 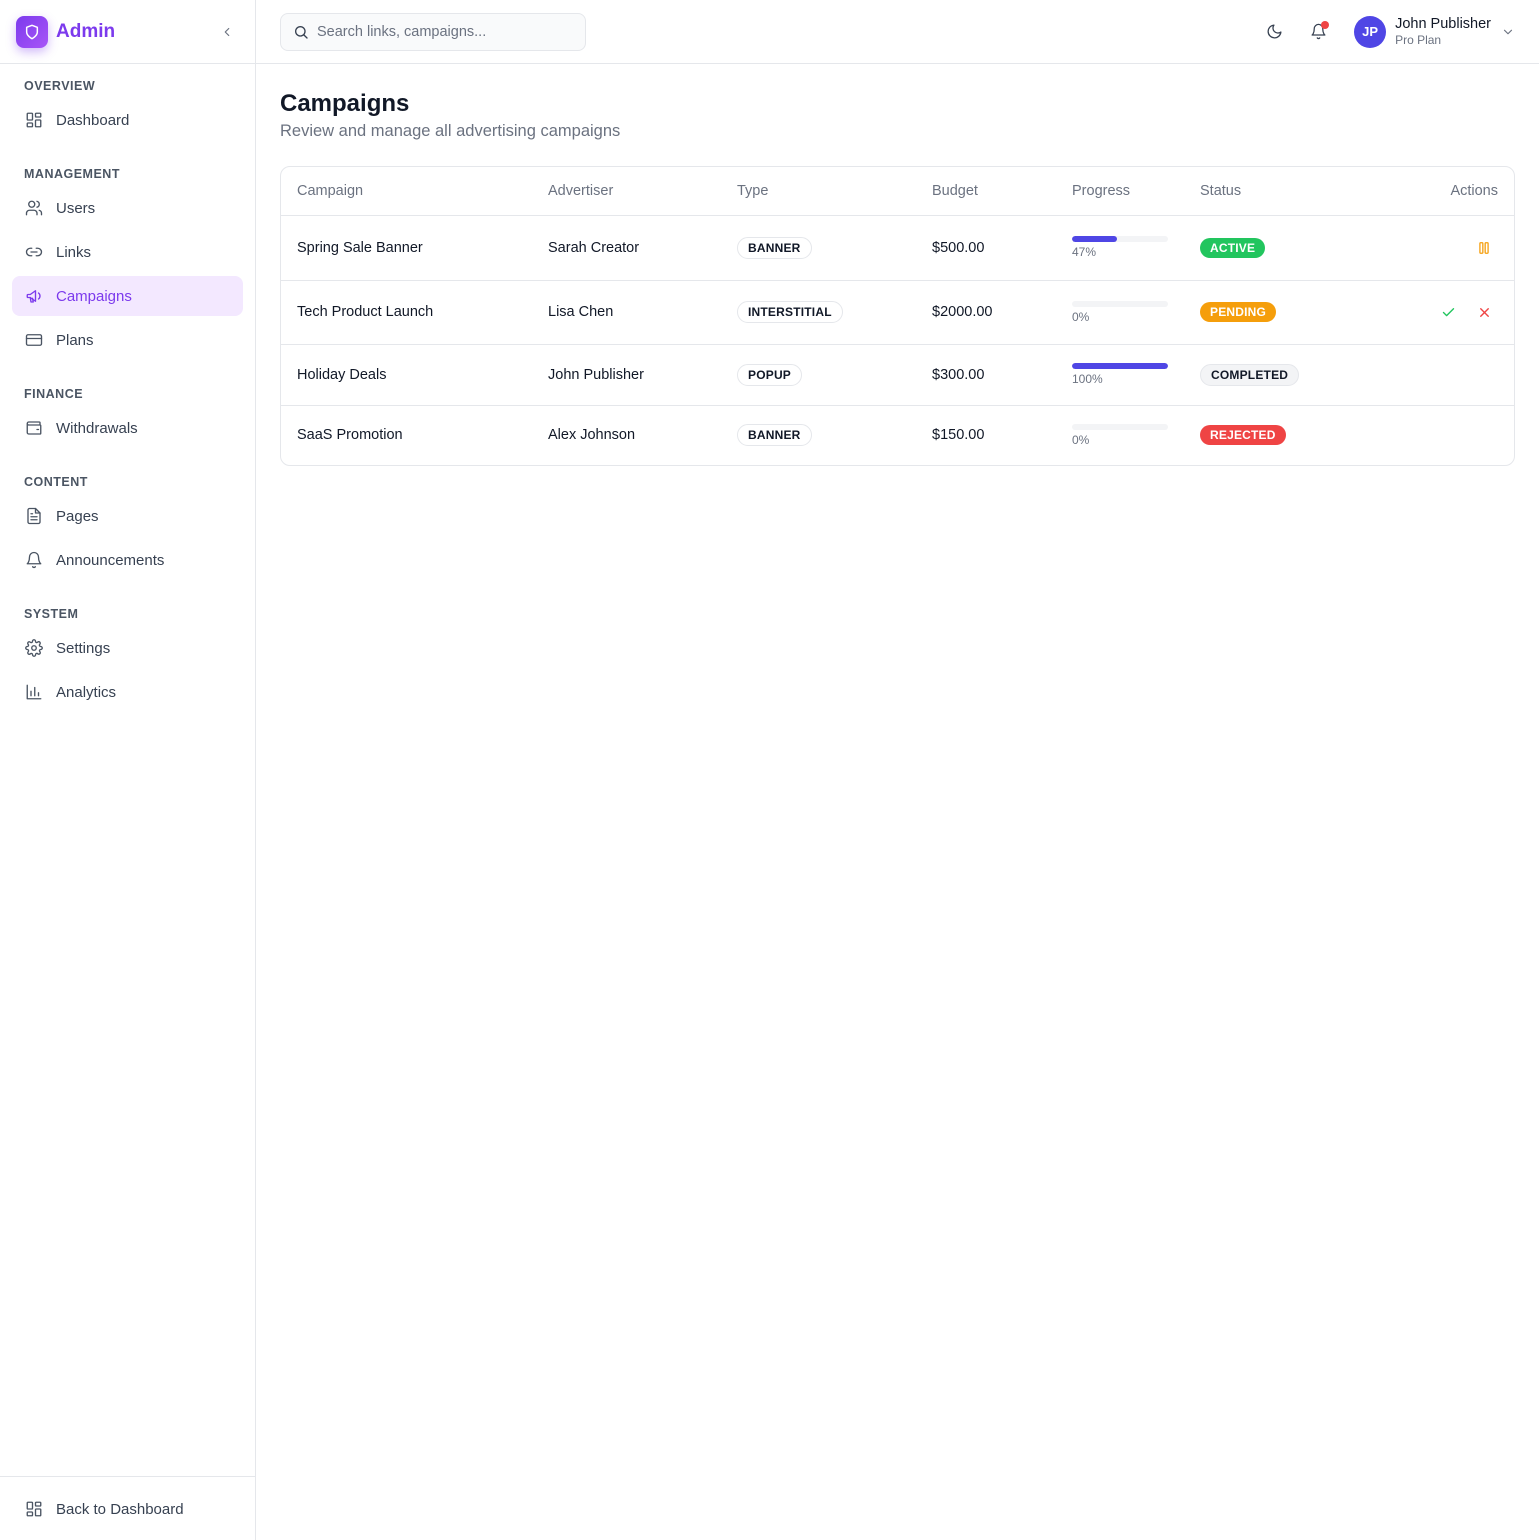 I want to click on column-header-campaign: Campaign, so click(x=406, y=191).